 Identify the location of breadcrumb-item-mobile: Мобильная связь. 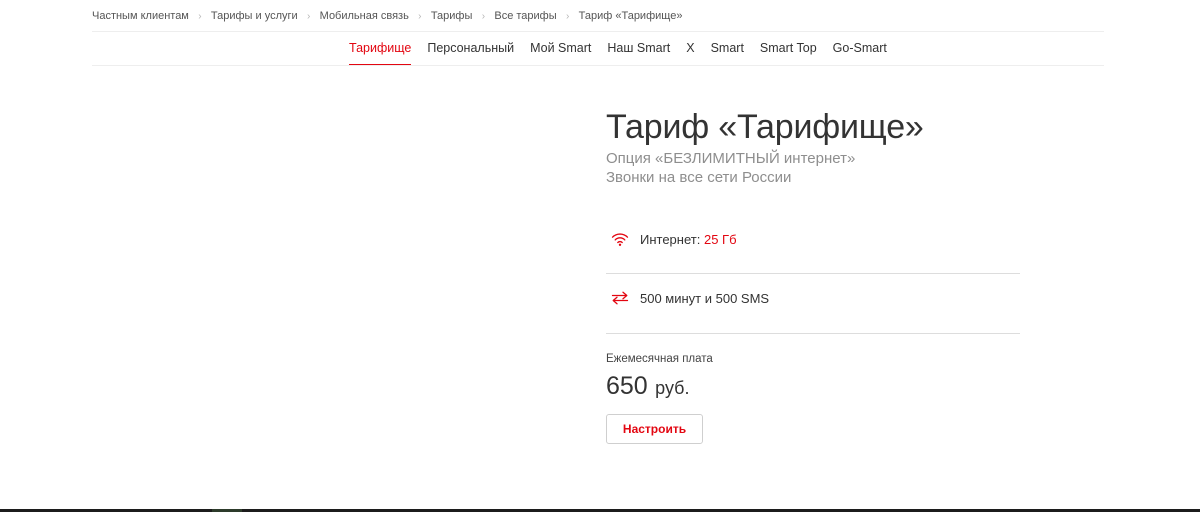
(364, 16).